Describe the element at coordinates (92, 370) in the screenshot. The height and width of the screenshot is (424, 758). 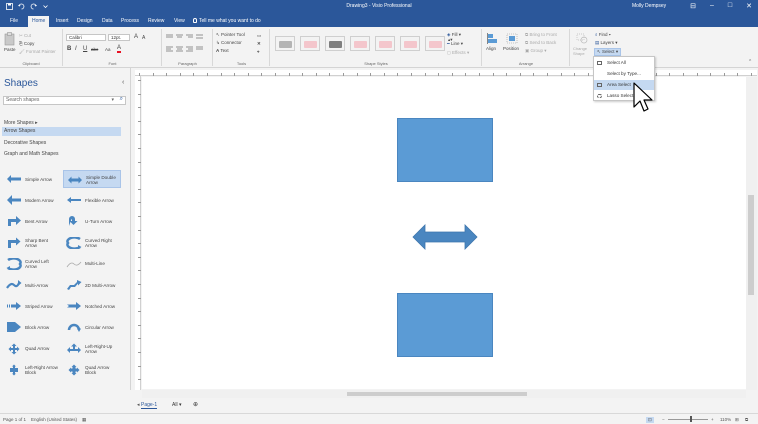
I see `shape-item-quad-arrow-block: Quad Arrow Block` at that location.